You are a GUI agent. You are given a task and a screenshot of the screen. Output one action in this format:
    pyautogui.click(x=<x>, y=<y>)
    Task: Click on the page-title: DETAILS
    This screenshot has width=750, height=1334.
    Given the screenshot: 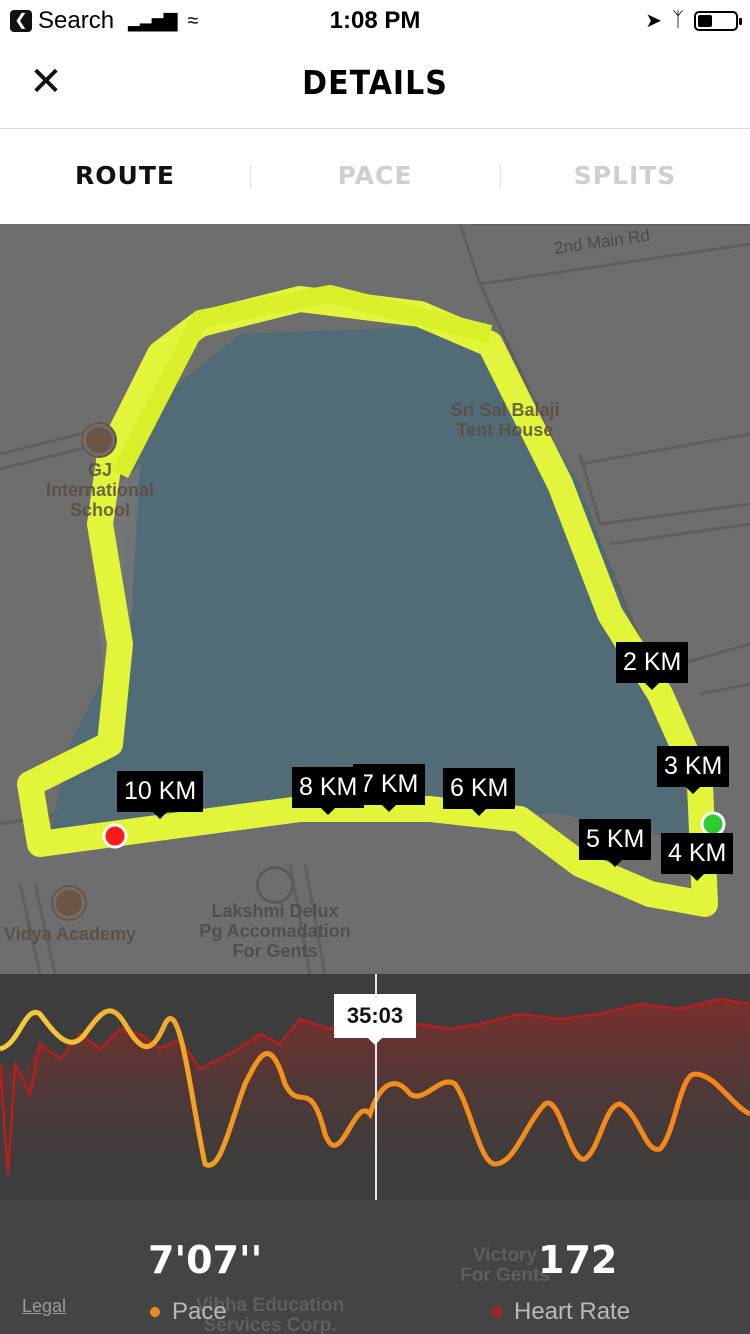 What is the action you would take?
    pyautogui.click(x=375, y=83)
    